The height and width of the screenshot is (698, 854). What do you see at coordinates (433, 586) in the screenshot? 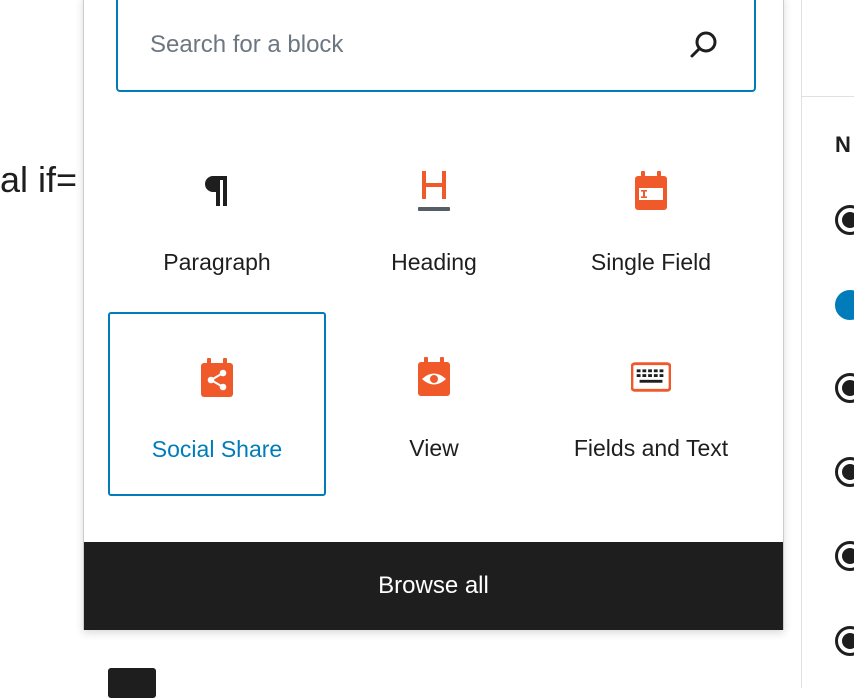
I see `browse-all-button: Browse all` at bounding box center [433, 586].